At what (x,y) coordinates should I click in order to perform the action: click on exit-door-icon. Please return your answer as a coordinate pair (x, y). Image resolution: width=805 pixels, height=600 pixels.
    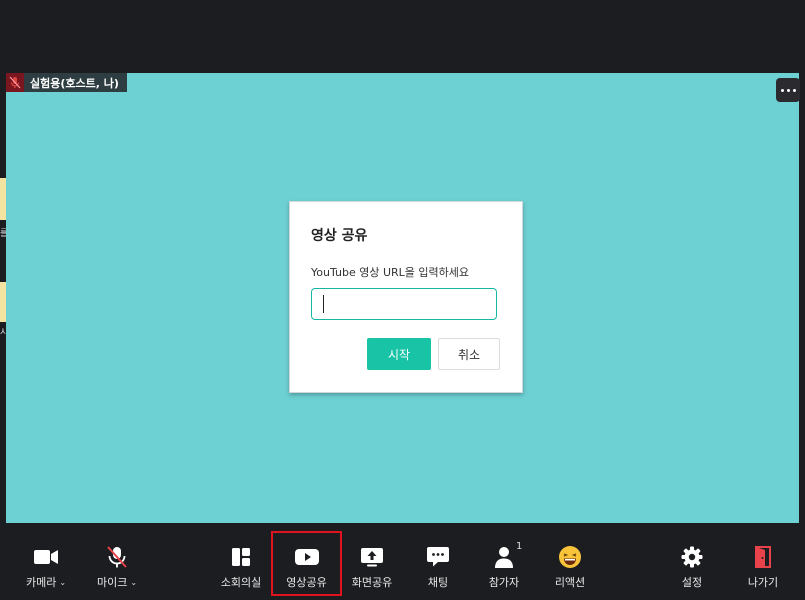
    Looking at the image, I should click on (763, 557).